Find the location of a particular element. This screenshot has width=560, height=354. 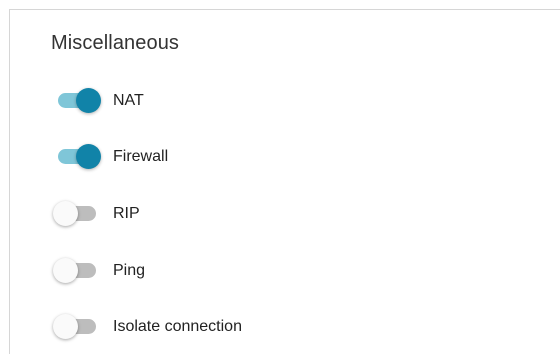

firewall-toggle is located at coordinates (77, 157).